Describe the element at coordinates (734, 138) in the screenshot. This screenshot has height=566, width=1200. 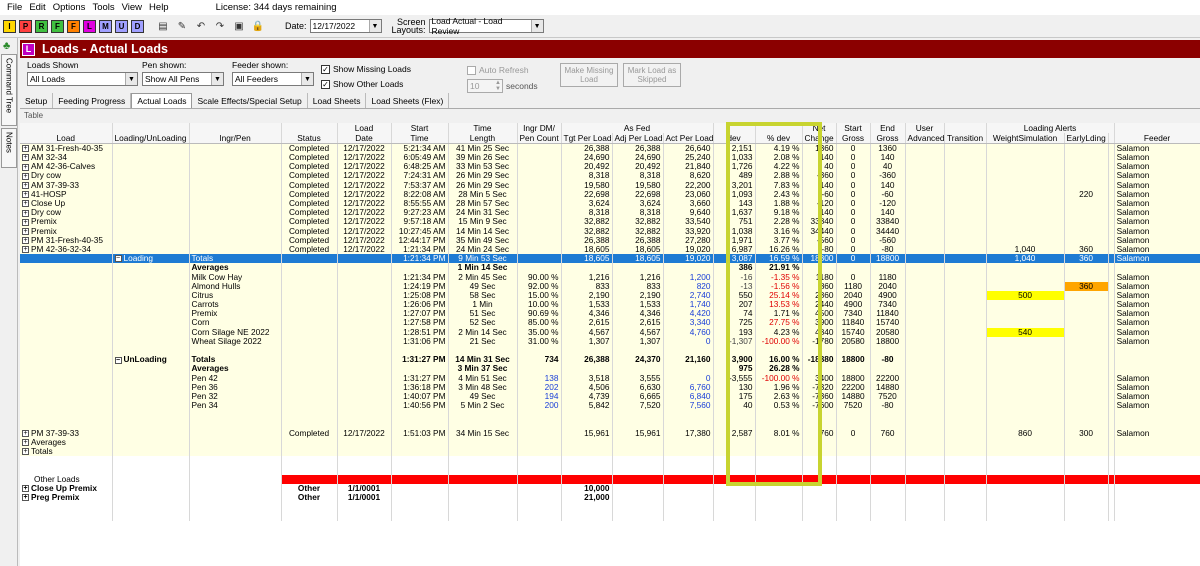
I see `col-dev: dev` at that location.